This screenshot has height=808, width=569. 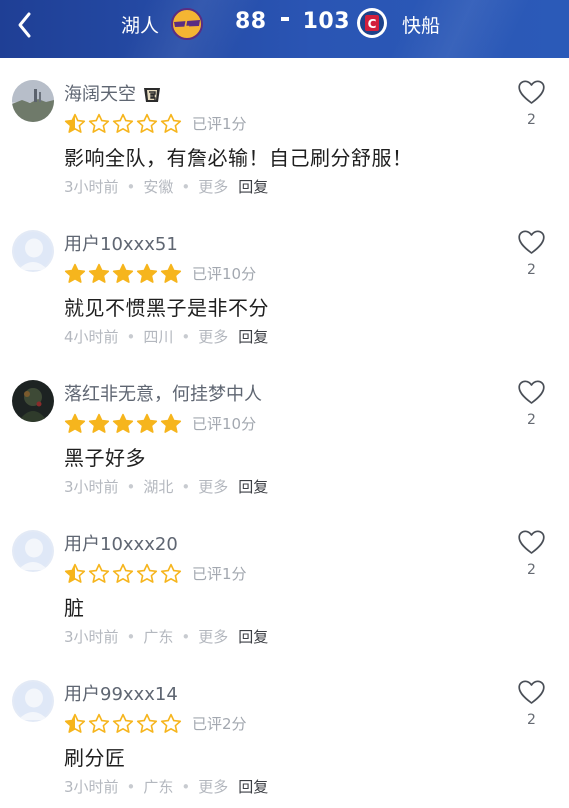 I want to click on username-text: 海阔天空, so click(x=100, y=94).